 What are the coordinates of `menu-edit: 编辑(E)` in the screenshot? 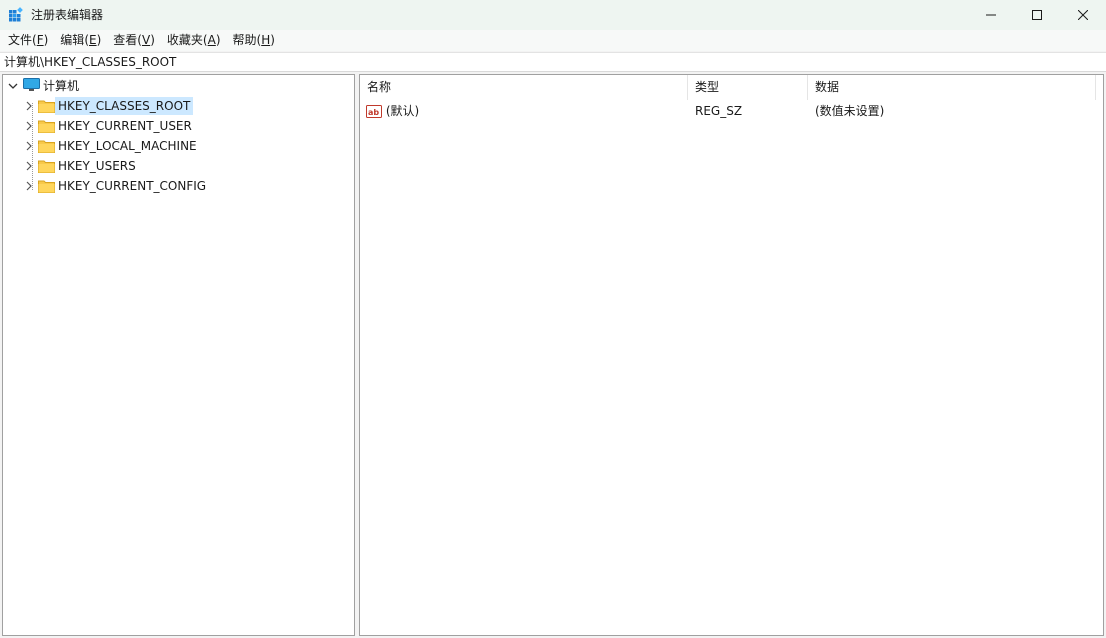 It's located at (80, 40).